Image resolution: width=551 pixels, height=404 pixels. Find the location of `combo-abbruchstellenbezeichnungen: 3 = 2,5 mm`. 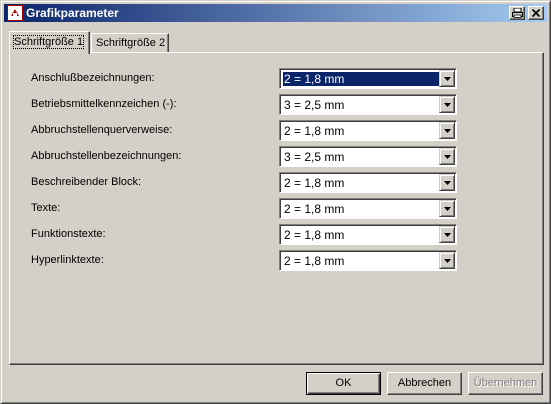

combo-abbruchstellenbezeichnungen: 3 = 2,5 mm is located at coordinates (368, 156).